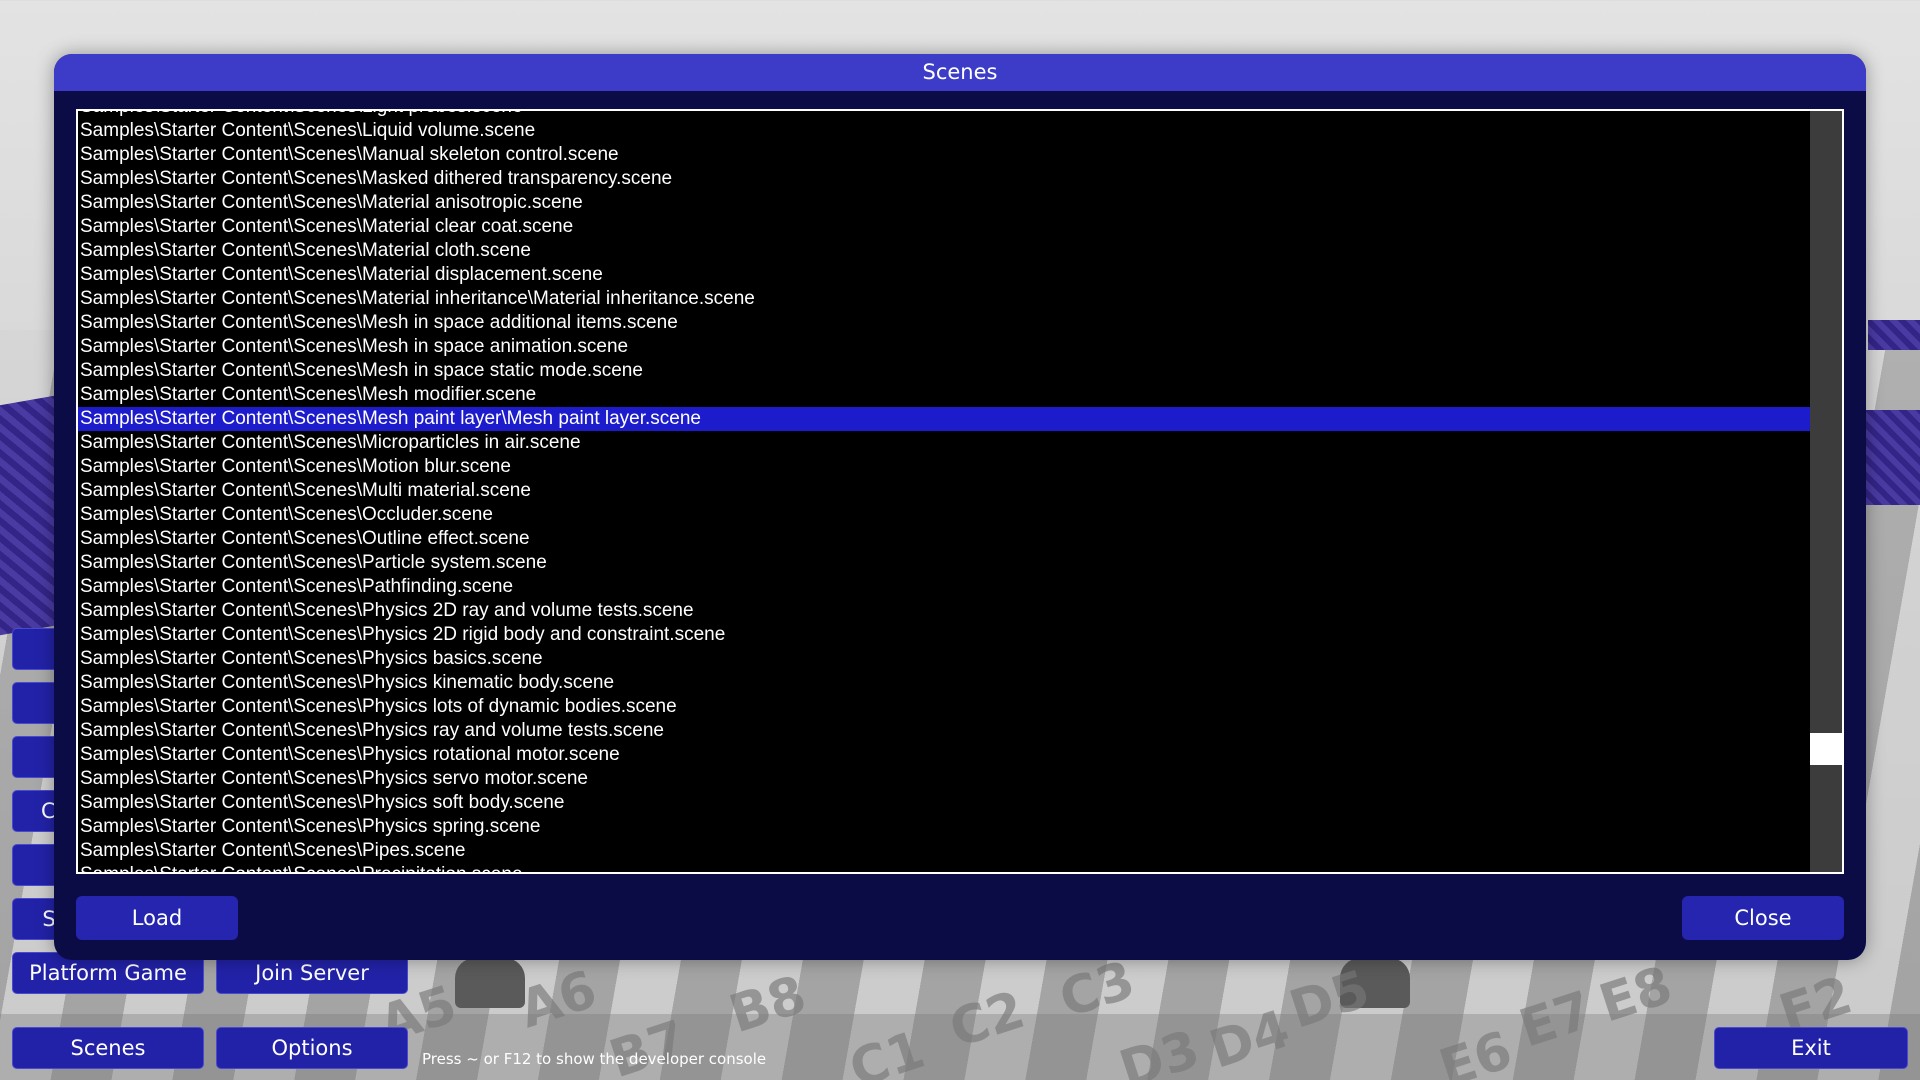 The image size is (1920, 1080). What do you see at coordinates (960, 72) in the screenshot?
I see `dialog-title: Scenes` at bounding box center [960, 72].